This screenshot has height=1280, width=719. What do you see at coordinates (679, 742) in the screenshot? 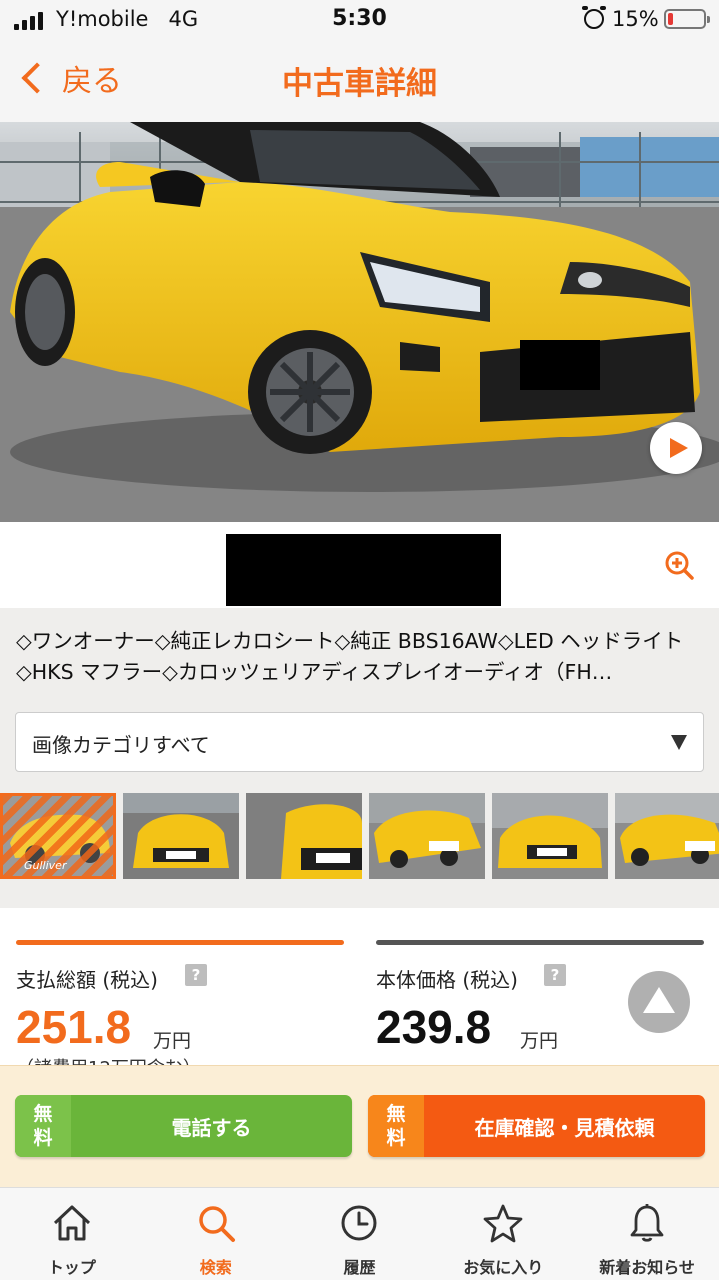
I see `dropdown-arrow-icon` at bounding box center [679, 742].